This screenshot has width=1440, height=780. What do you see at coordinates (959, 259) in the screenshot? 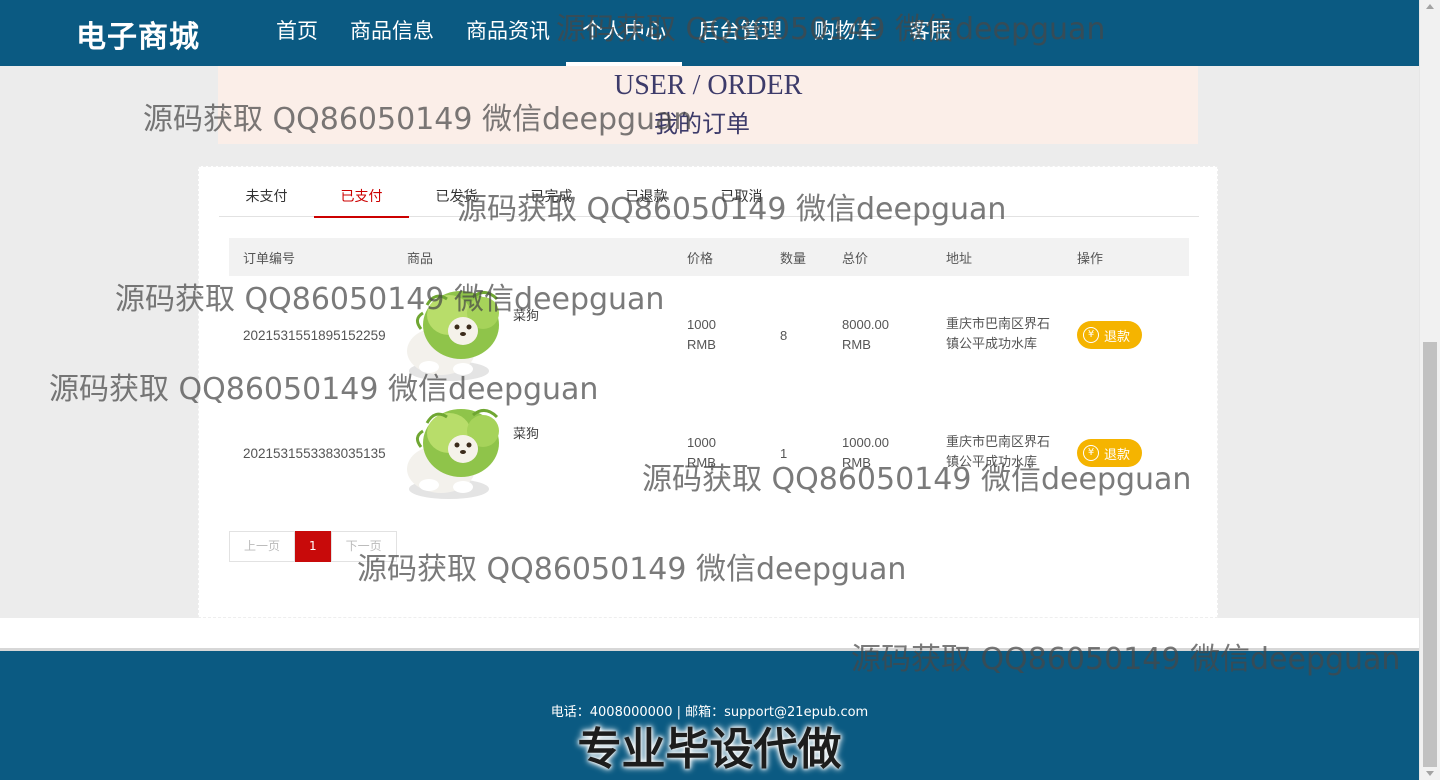
I see `header-address: 地址` at bounding box center [959, 259].